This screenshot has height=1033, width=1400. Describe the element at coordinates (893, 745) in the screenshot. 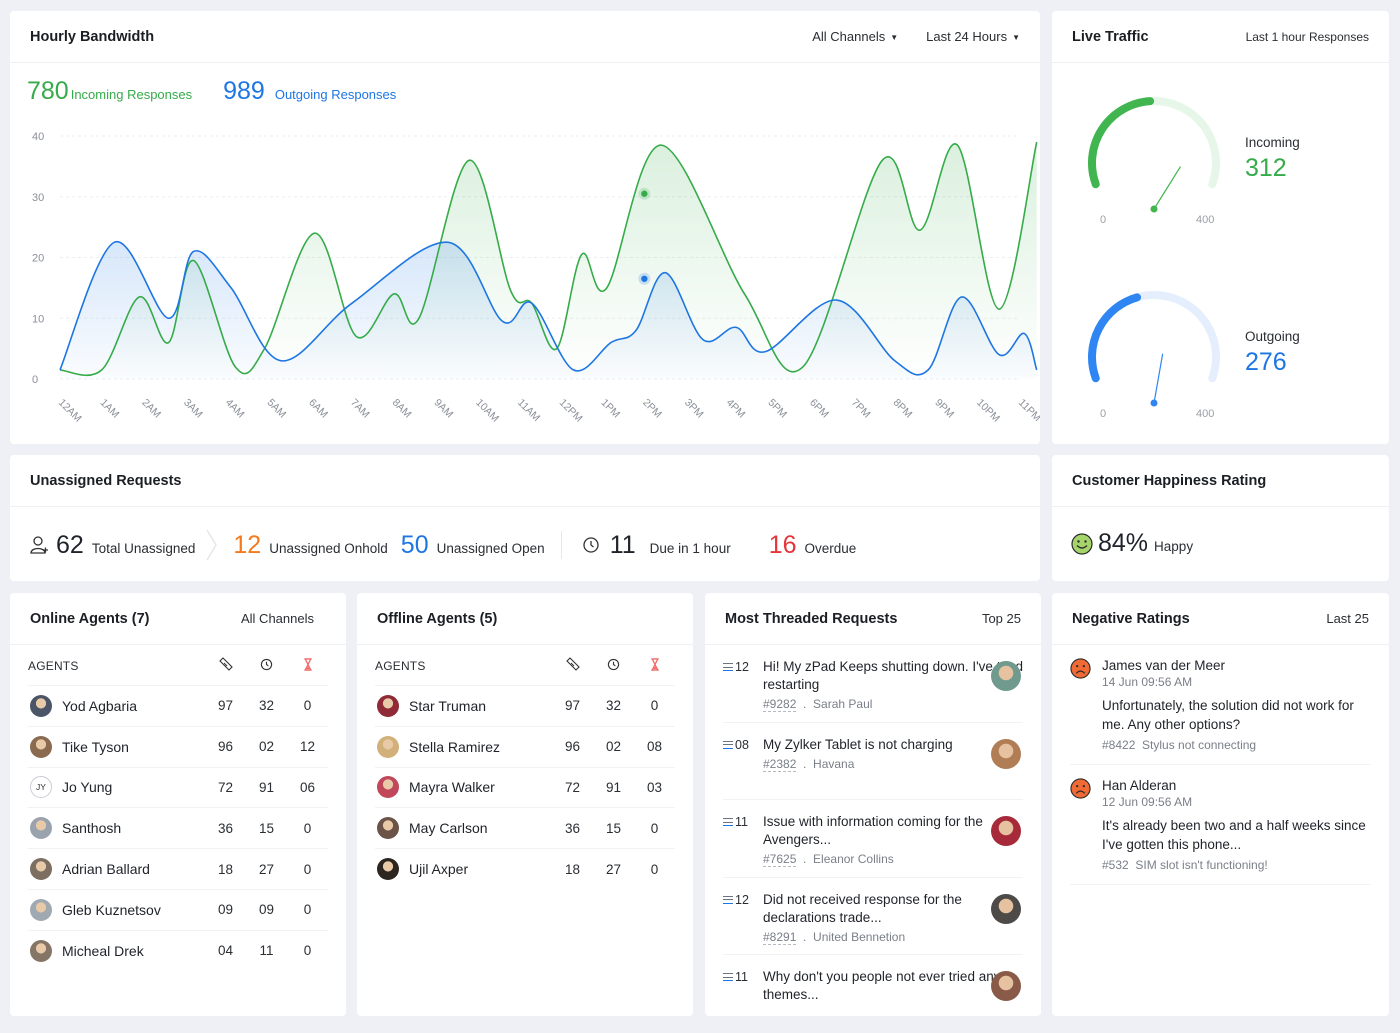

I see `request-subject: My Zylker Tablet is not charging` at that location.